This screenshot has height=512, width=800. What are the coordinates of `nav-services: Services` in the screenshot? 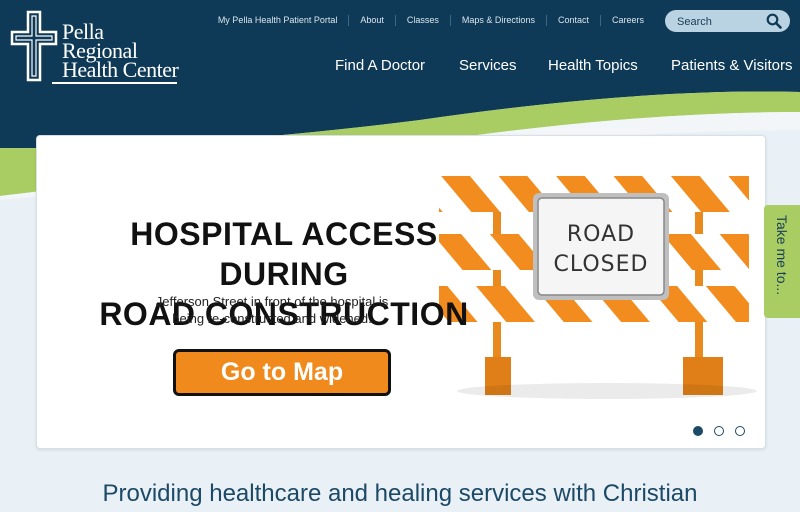 It's located at (488, 65).